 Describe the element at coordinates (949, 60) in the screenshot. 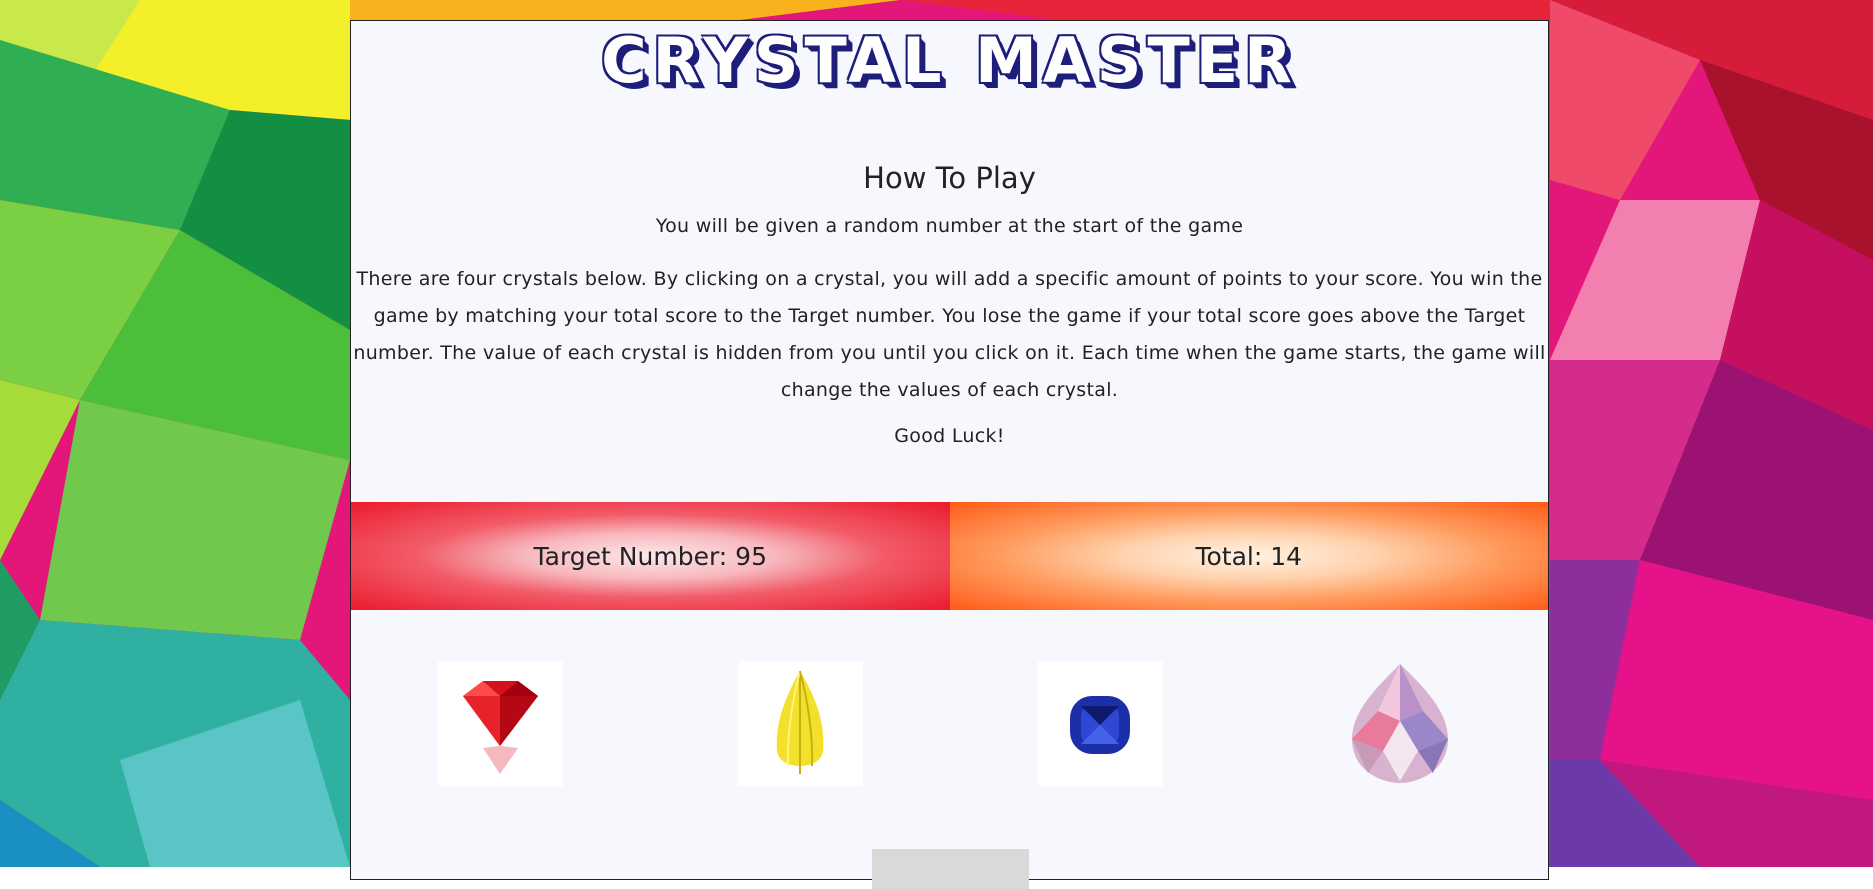

I see `game-title: CRYSTAL MASTER` at that location.